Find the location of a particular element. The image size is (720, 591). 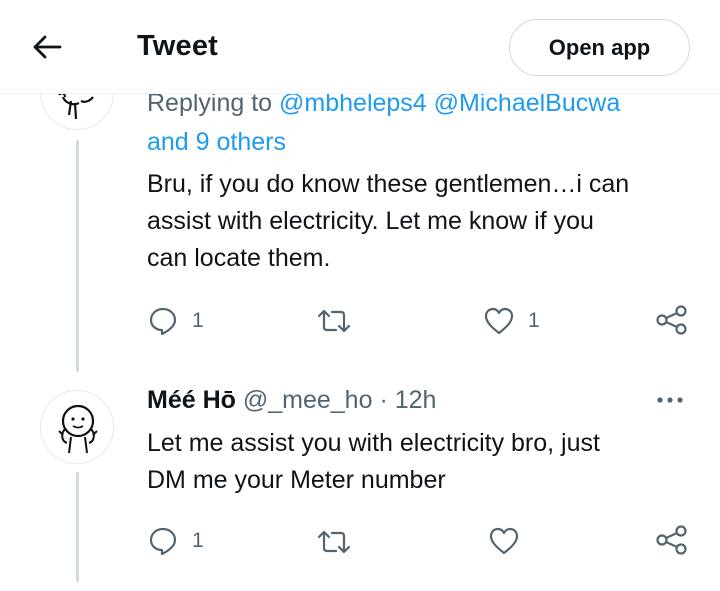

tweet1-like-button: 1 is located at coordinates (512, 321).